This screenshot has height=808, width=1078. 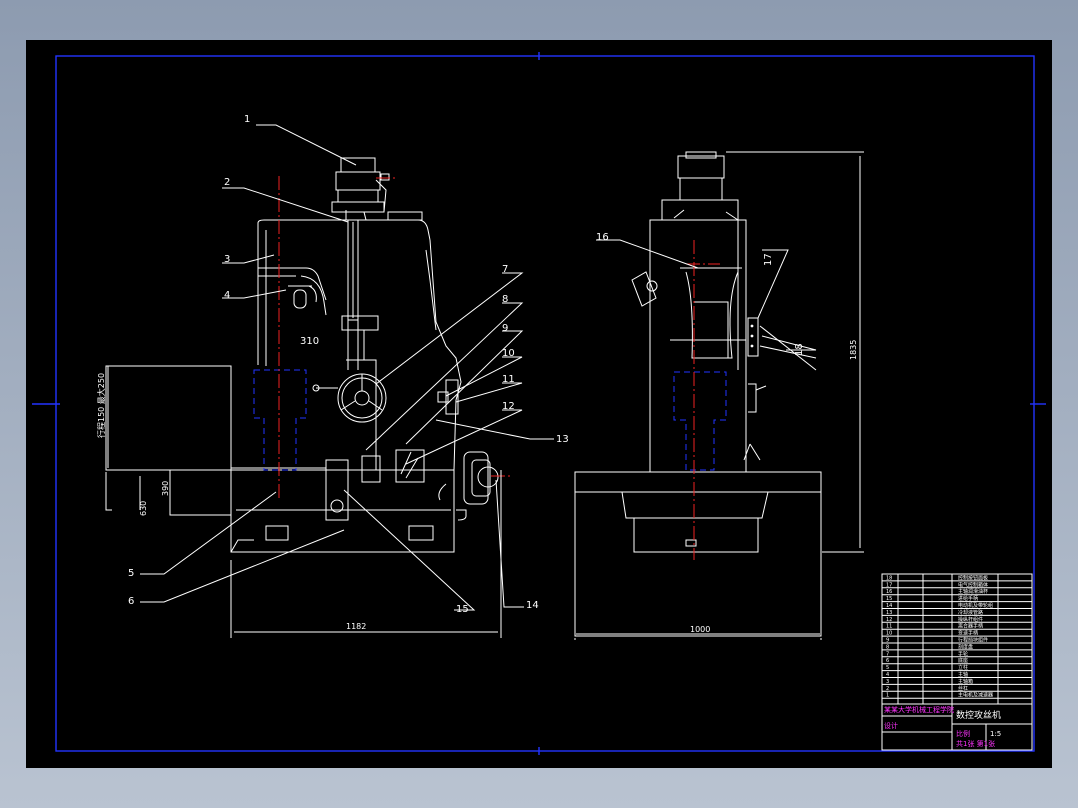 I want to click on bom-row-number: 4, so click(x=887, y=675).